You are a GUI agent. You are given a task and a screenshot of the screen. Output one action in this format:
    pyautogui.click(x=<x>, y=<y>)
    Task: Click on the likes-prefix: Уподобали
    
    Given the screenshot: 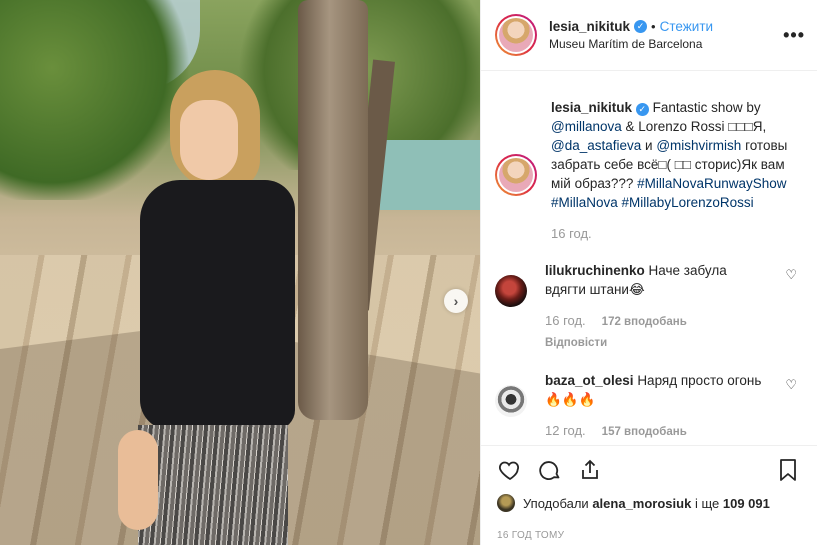 What is the action you would take?
    pyautogui.click(x=556, y=503)
    